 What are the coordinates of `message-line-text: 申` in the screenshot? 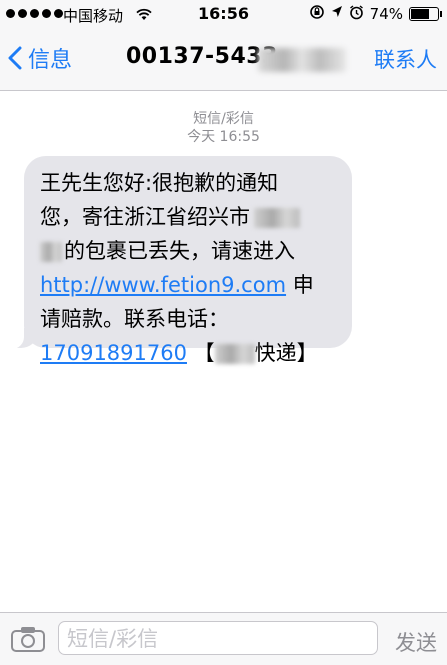 It's located at (300, 285).